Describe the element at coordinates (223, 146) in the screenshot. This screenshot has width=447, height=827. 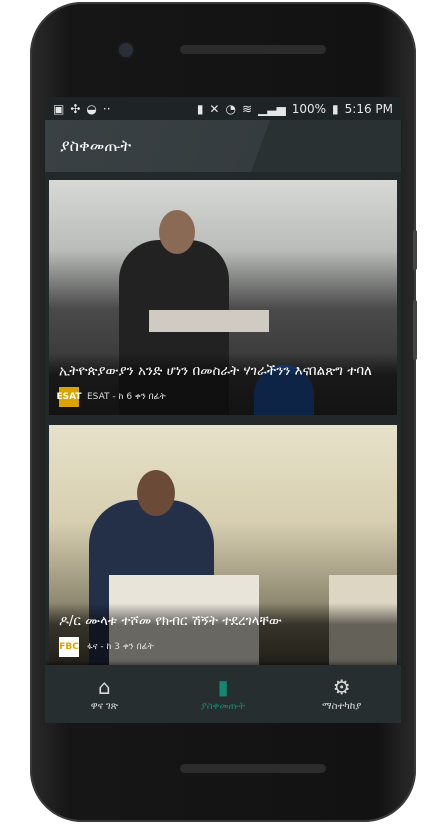
I see `app-bar: ያስቀመጡት` at that location.